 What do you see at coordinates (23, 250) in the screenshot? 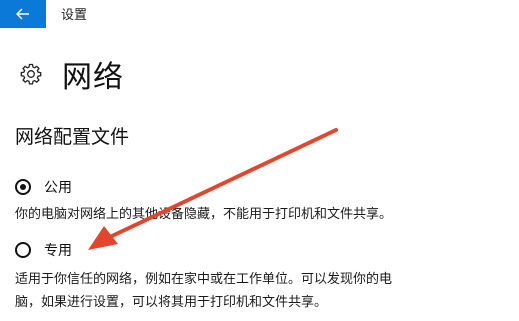
I see `radio-button-private` at bounding box center [23, 250].